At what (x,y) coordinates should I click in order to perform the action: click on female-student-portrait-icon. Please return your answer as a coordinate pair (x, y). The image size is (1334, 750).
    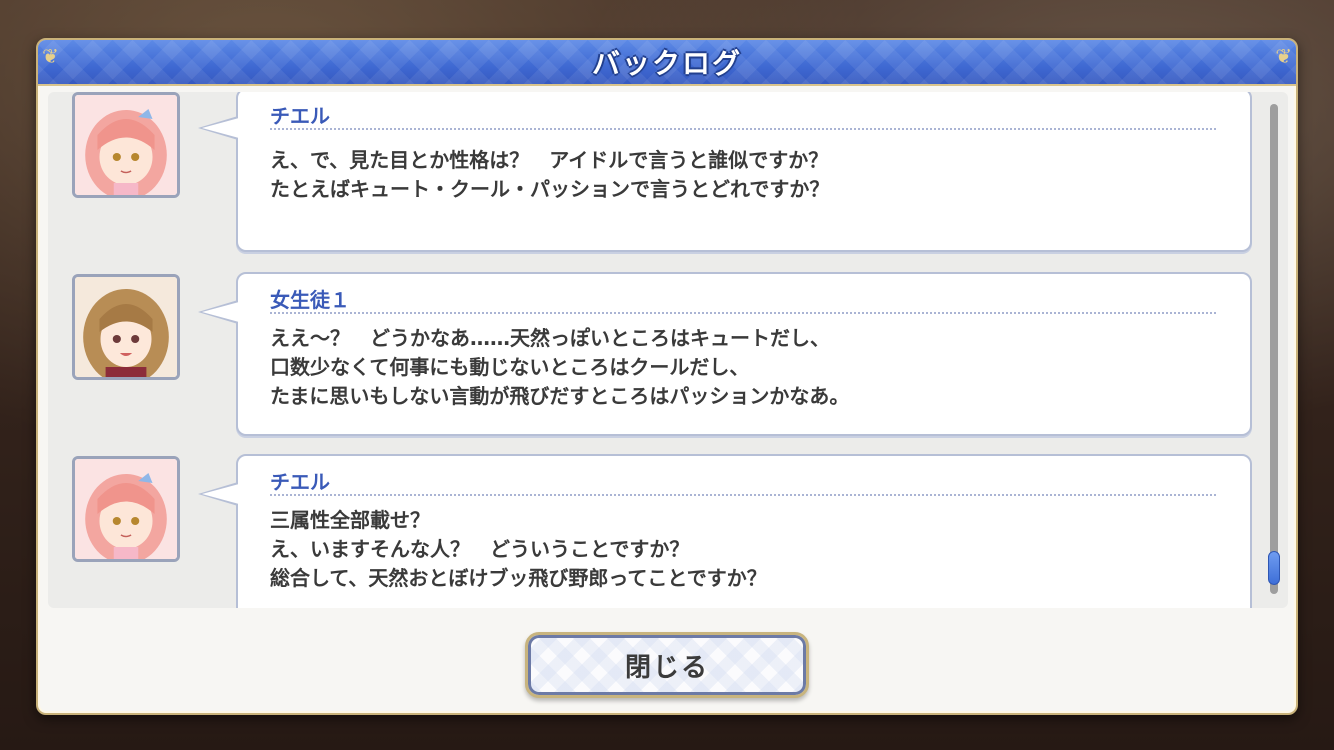
    Looking at the image, I should click on (126, 327).